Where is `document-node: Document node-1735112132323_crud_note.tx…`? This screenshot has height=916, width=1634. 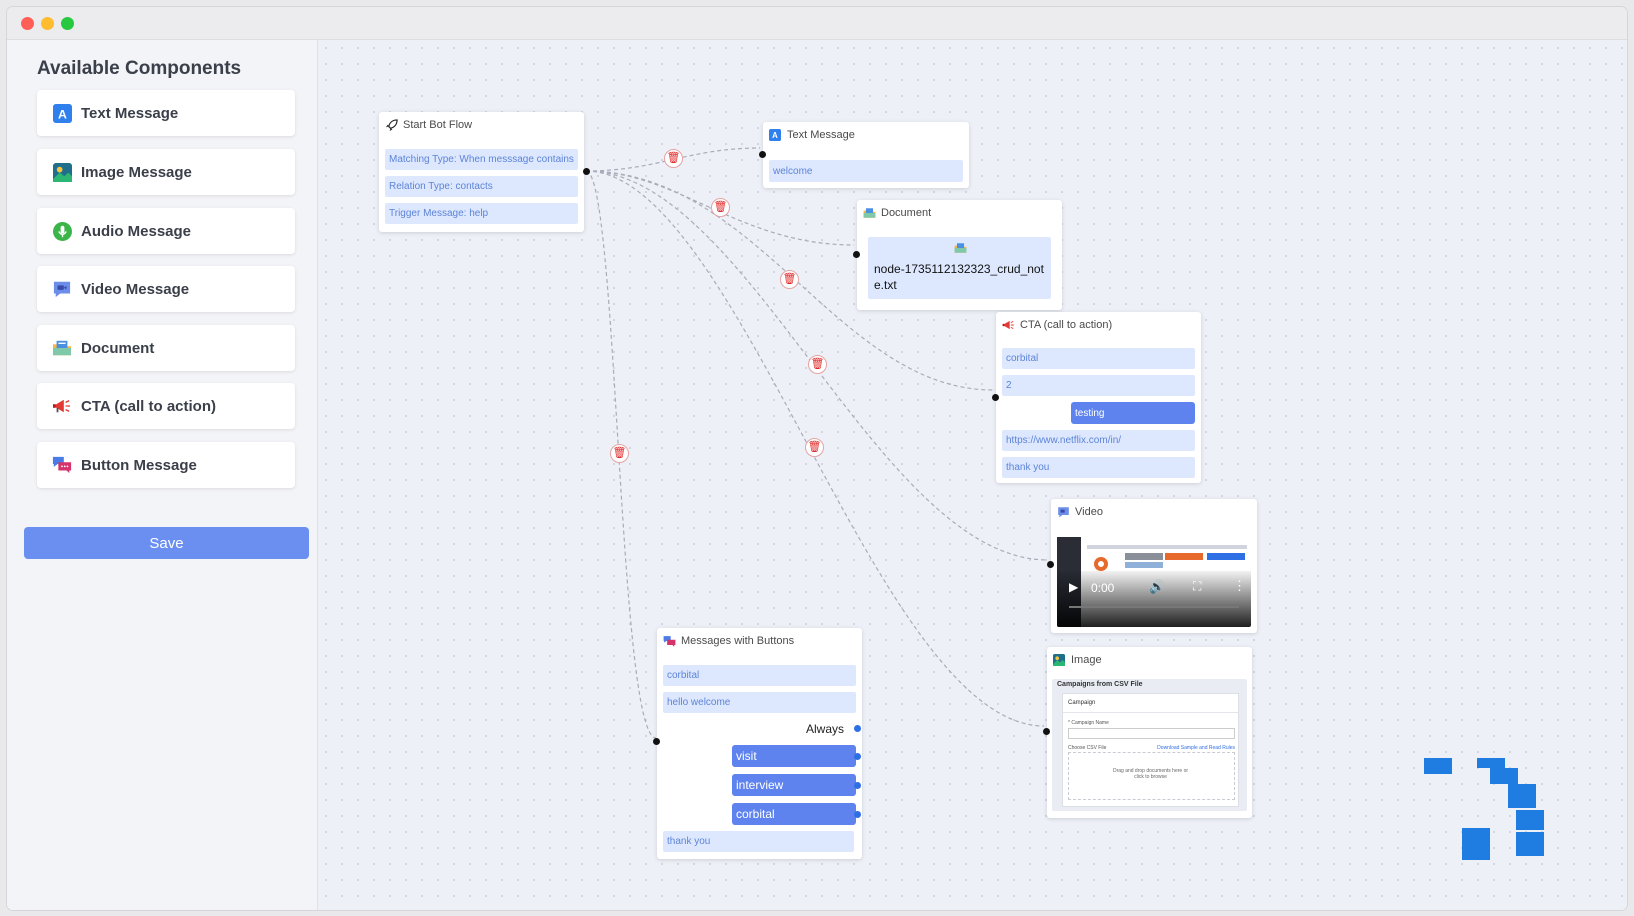
document-node: Document node-1735112132323_crud_note.tx… is located at coordinates (957, 255).